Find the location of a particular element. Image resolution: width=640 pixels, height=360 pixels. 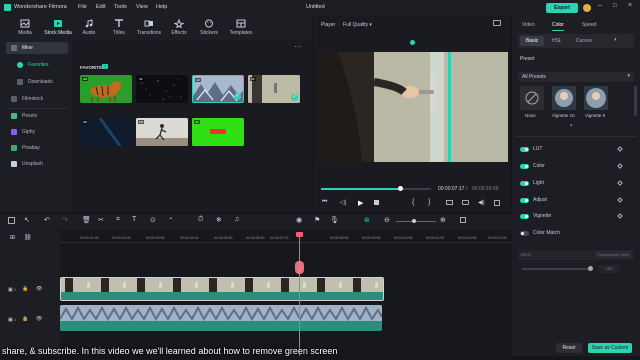

audio-detach-icon: ♫ is located at coordinates (236, 219).